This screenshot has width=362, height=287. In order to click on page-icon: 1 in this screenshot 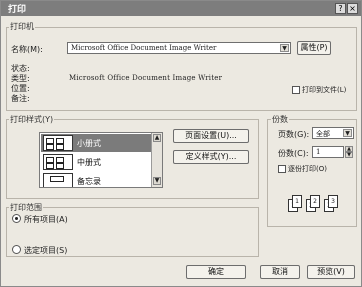, I will do `click(297, 201)`.